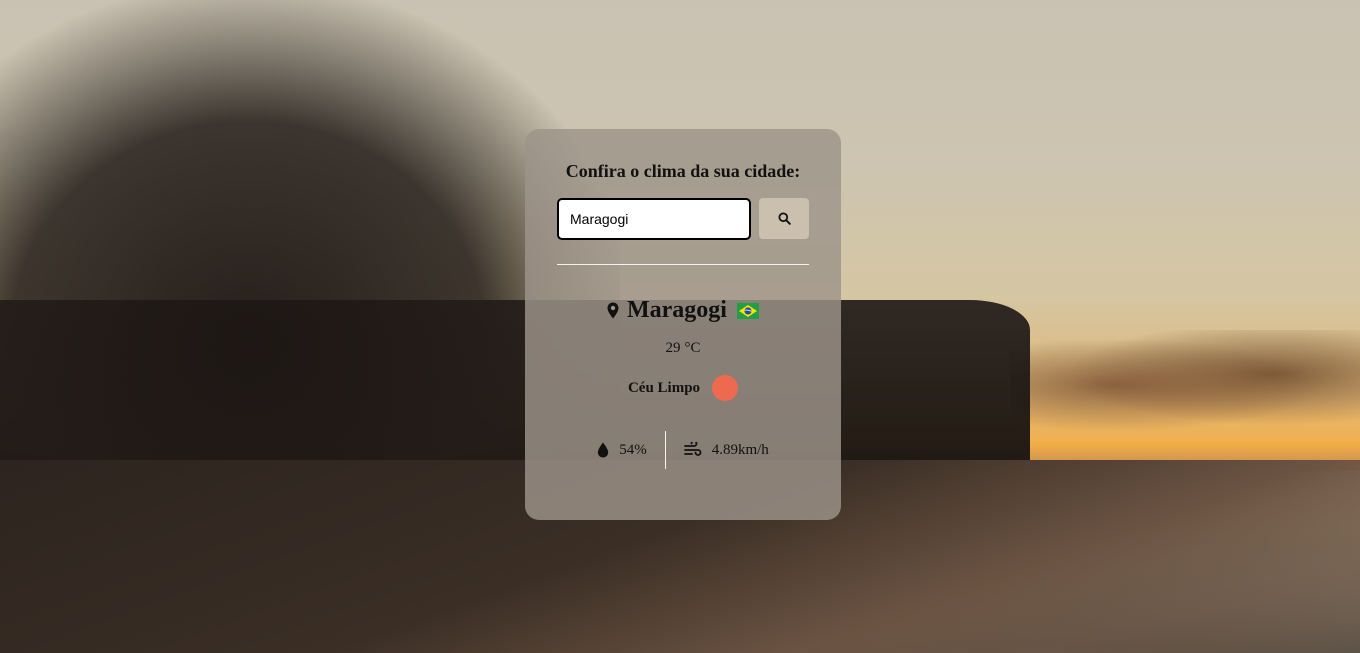 Image resolution: width=1360 pixels, height=653 pixels. Describe the element at coordinates (664, 387) in the screenshot. I see `weather-description: Céu Limpo` at that location.